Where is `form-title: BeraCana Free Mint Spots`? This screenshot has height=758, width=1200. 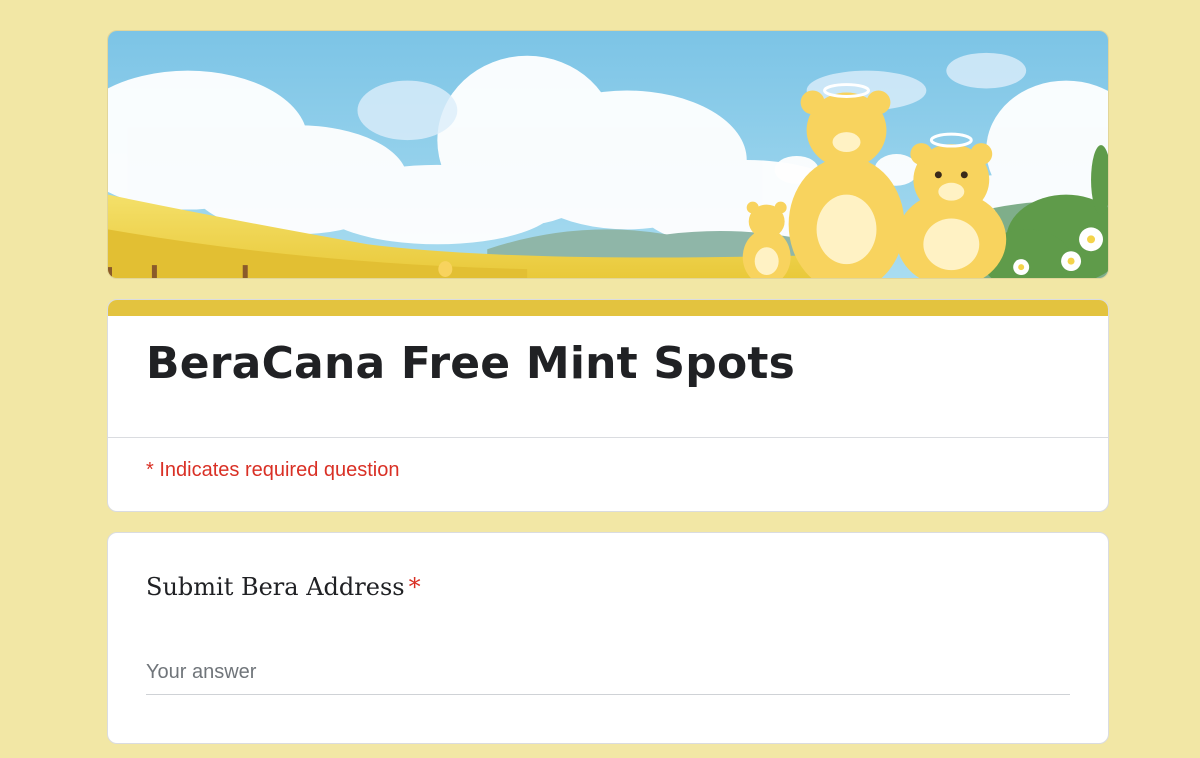 form-title: BeraCana Free Mint Spots is located at coordinates (471, 363).